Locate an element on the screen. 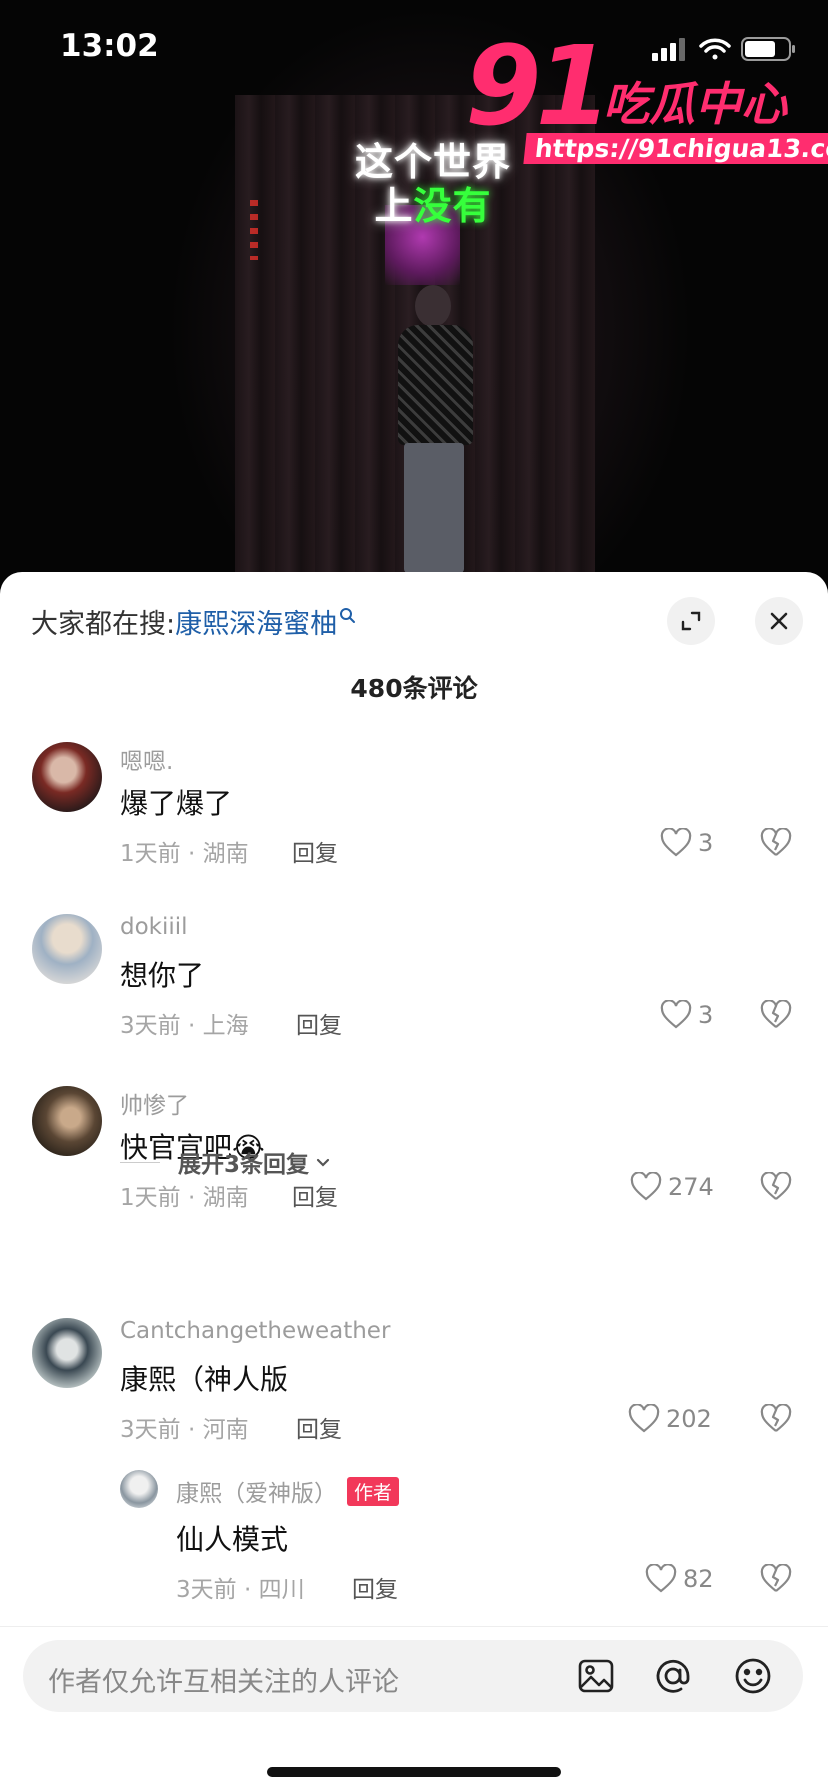  reply-meta: 3天前 · 四川 is located at coordinates (240, 1590).